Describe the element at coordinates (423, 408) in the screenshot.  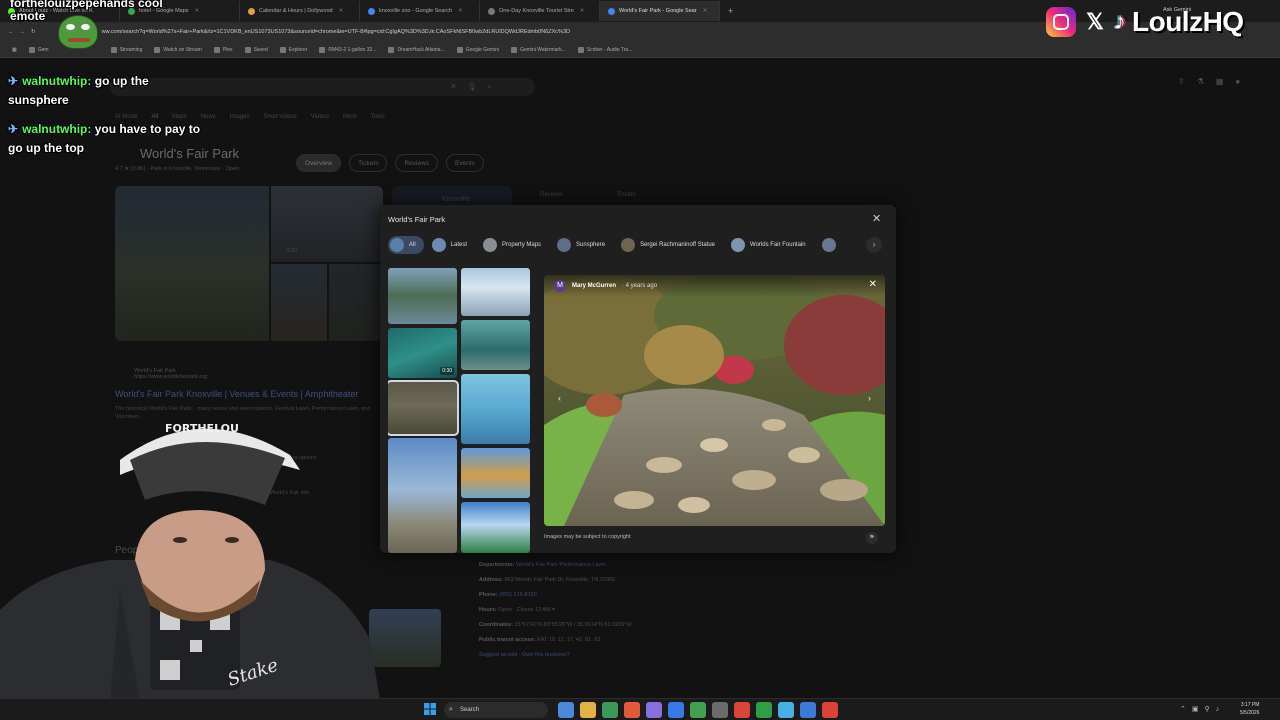
I see `photo-tile-selected` at that location.